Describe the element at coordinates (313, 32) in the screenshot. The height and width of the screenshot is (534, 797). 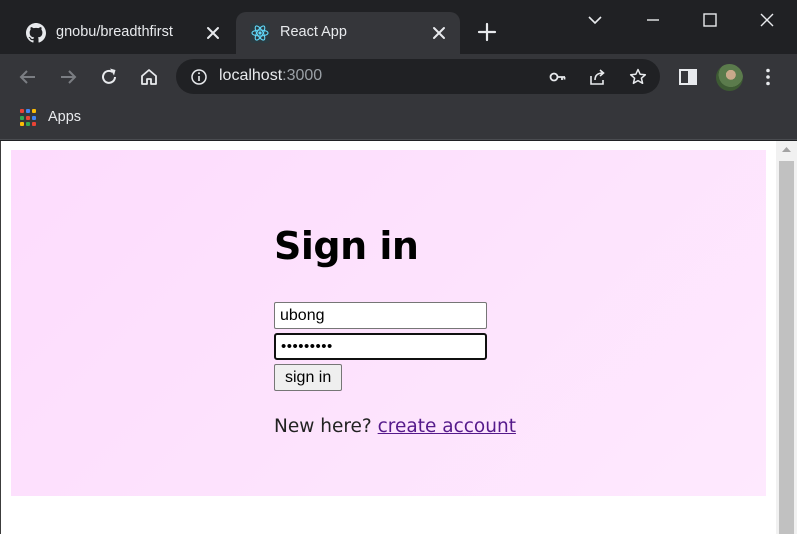
I see `tab-title: React App` at that location.